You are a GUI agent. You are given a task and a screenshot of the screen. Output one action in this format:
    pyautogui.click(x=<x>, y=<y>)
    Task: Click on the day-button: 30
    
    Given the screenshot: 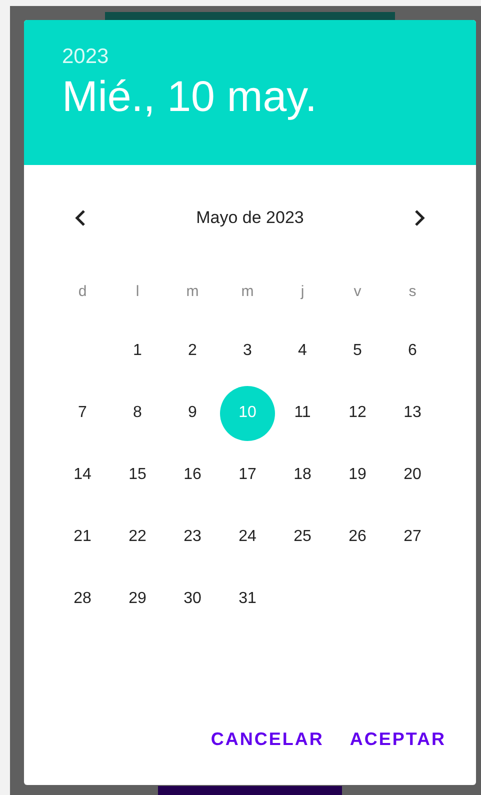 What is the action you would take?
    pyautogui.click(x=192, y=599)
    